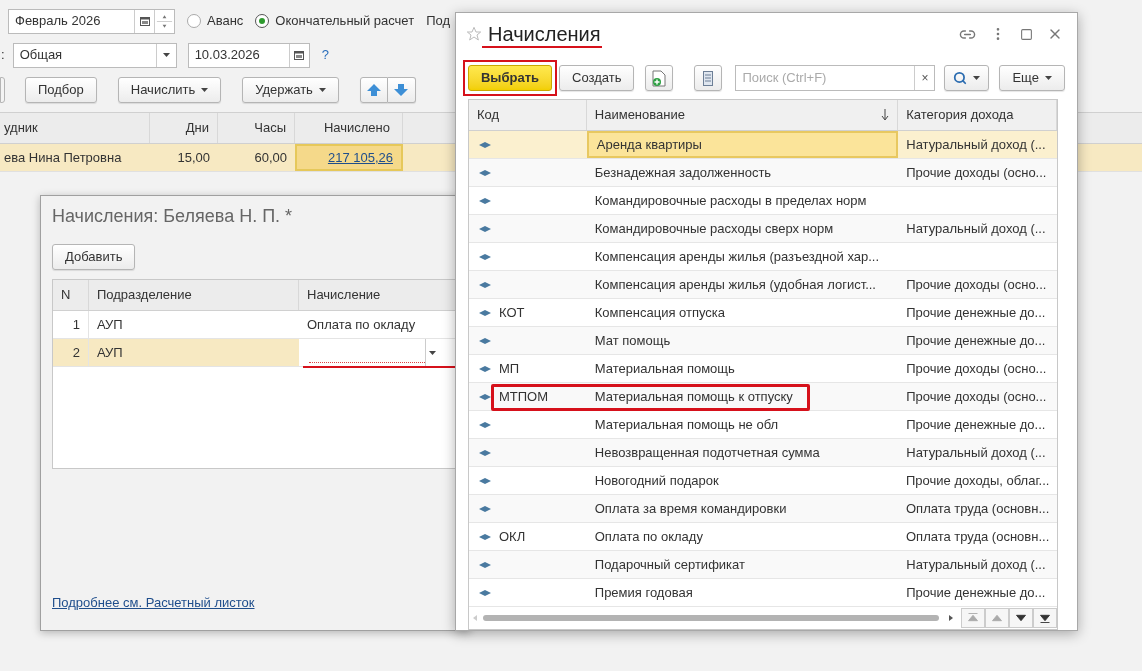 This screenshot has width=1142, height=671. What do you see at coordinates (683, 172) in the screenshot?
I see `table-cell-text: Безнадежная задолженность` at bounding box center [683, 172].